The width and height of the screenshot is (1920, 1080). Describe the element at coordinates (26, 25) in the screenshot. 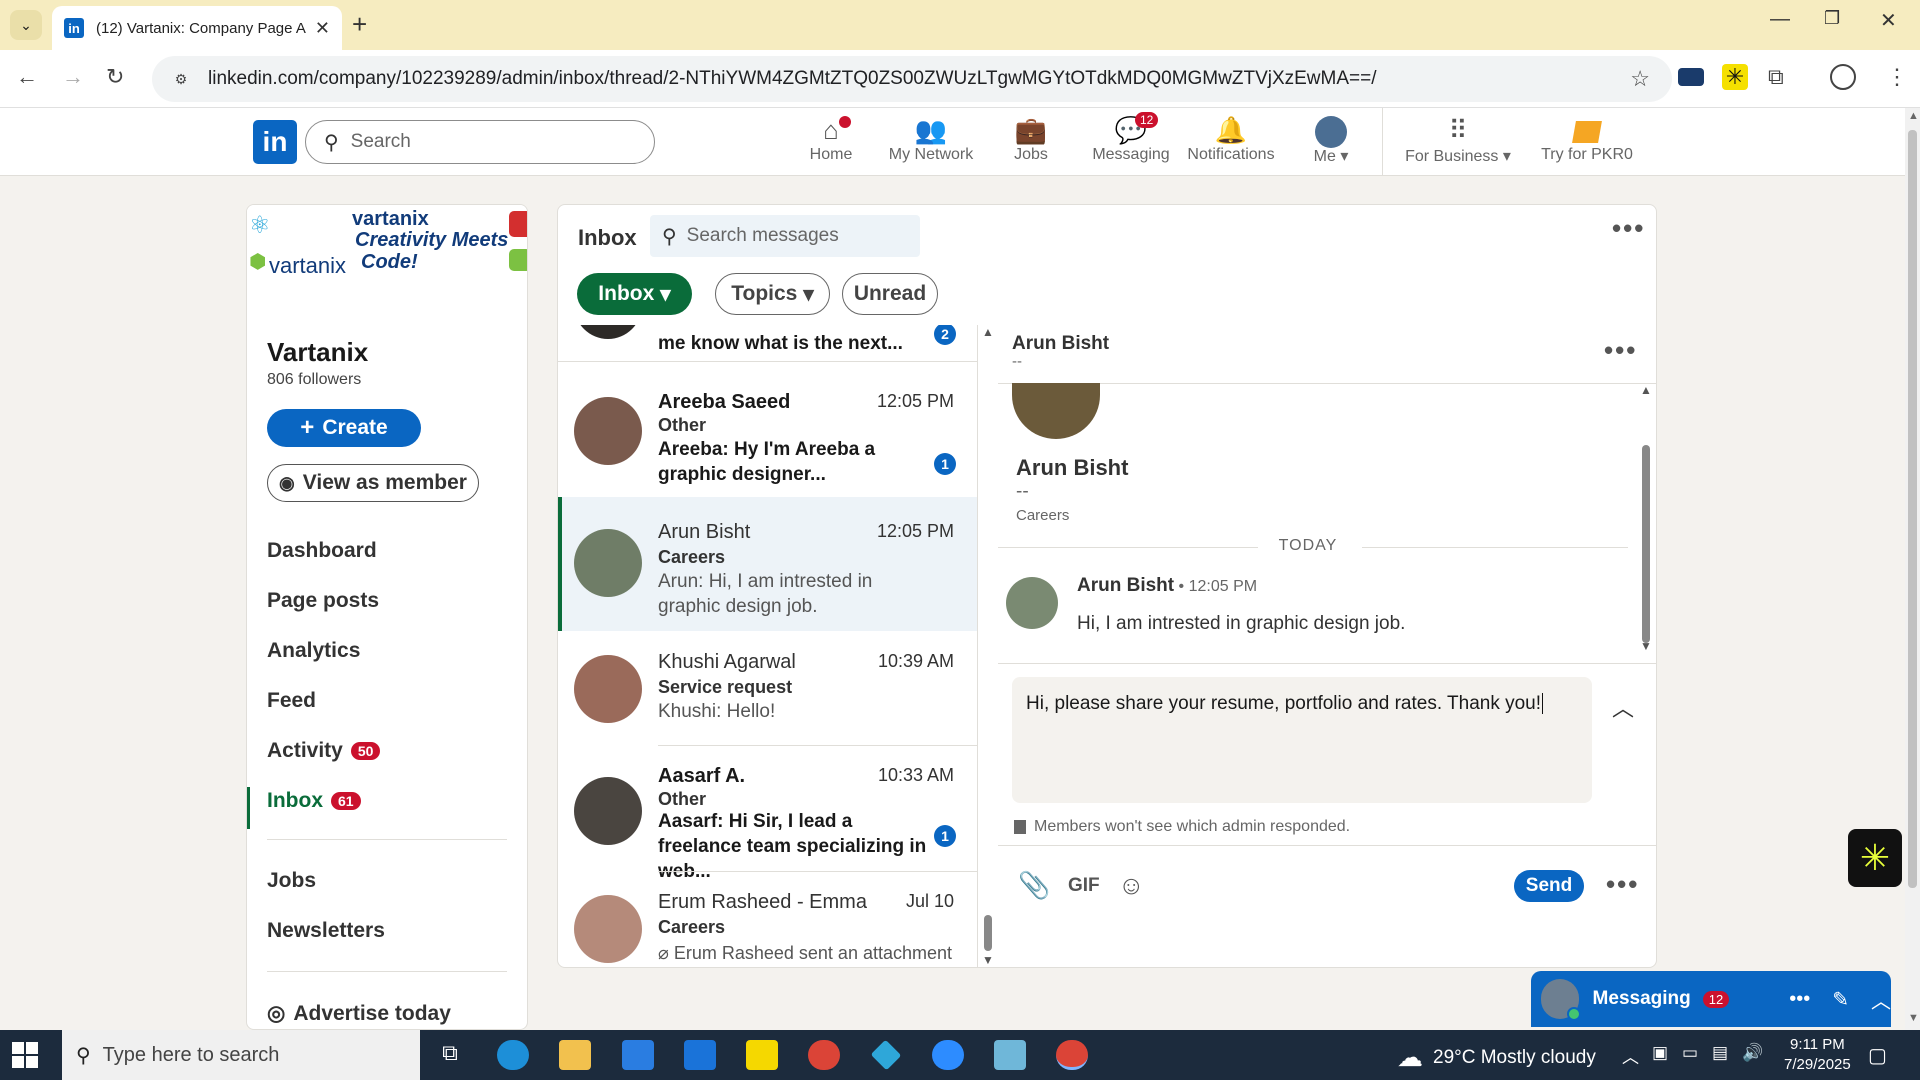

I see `tab-search-icon: ⌄` at that location.